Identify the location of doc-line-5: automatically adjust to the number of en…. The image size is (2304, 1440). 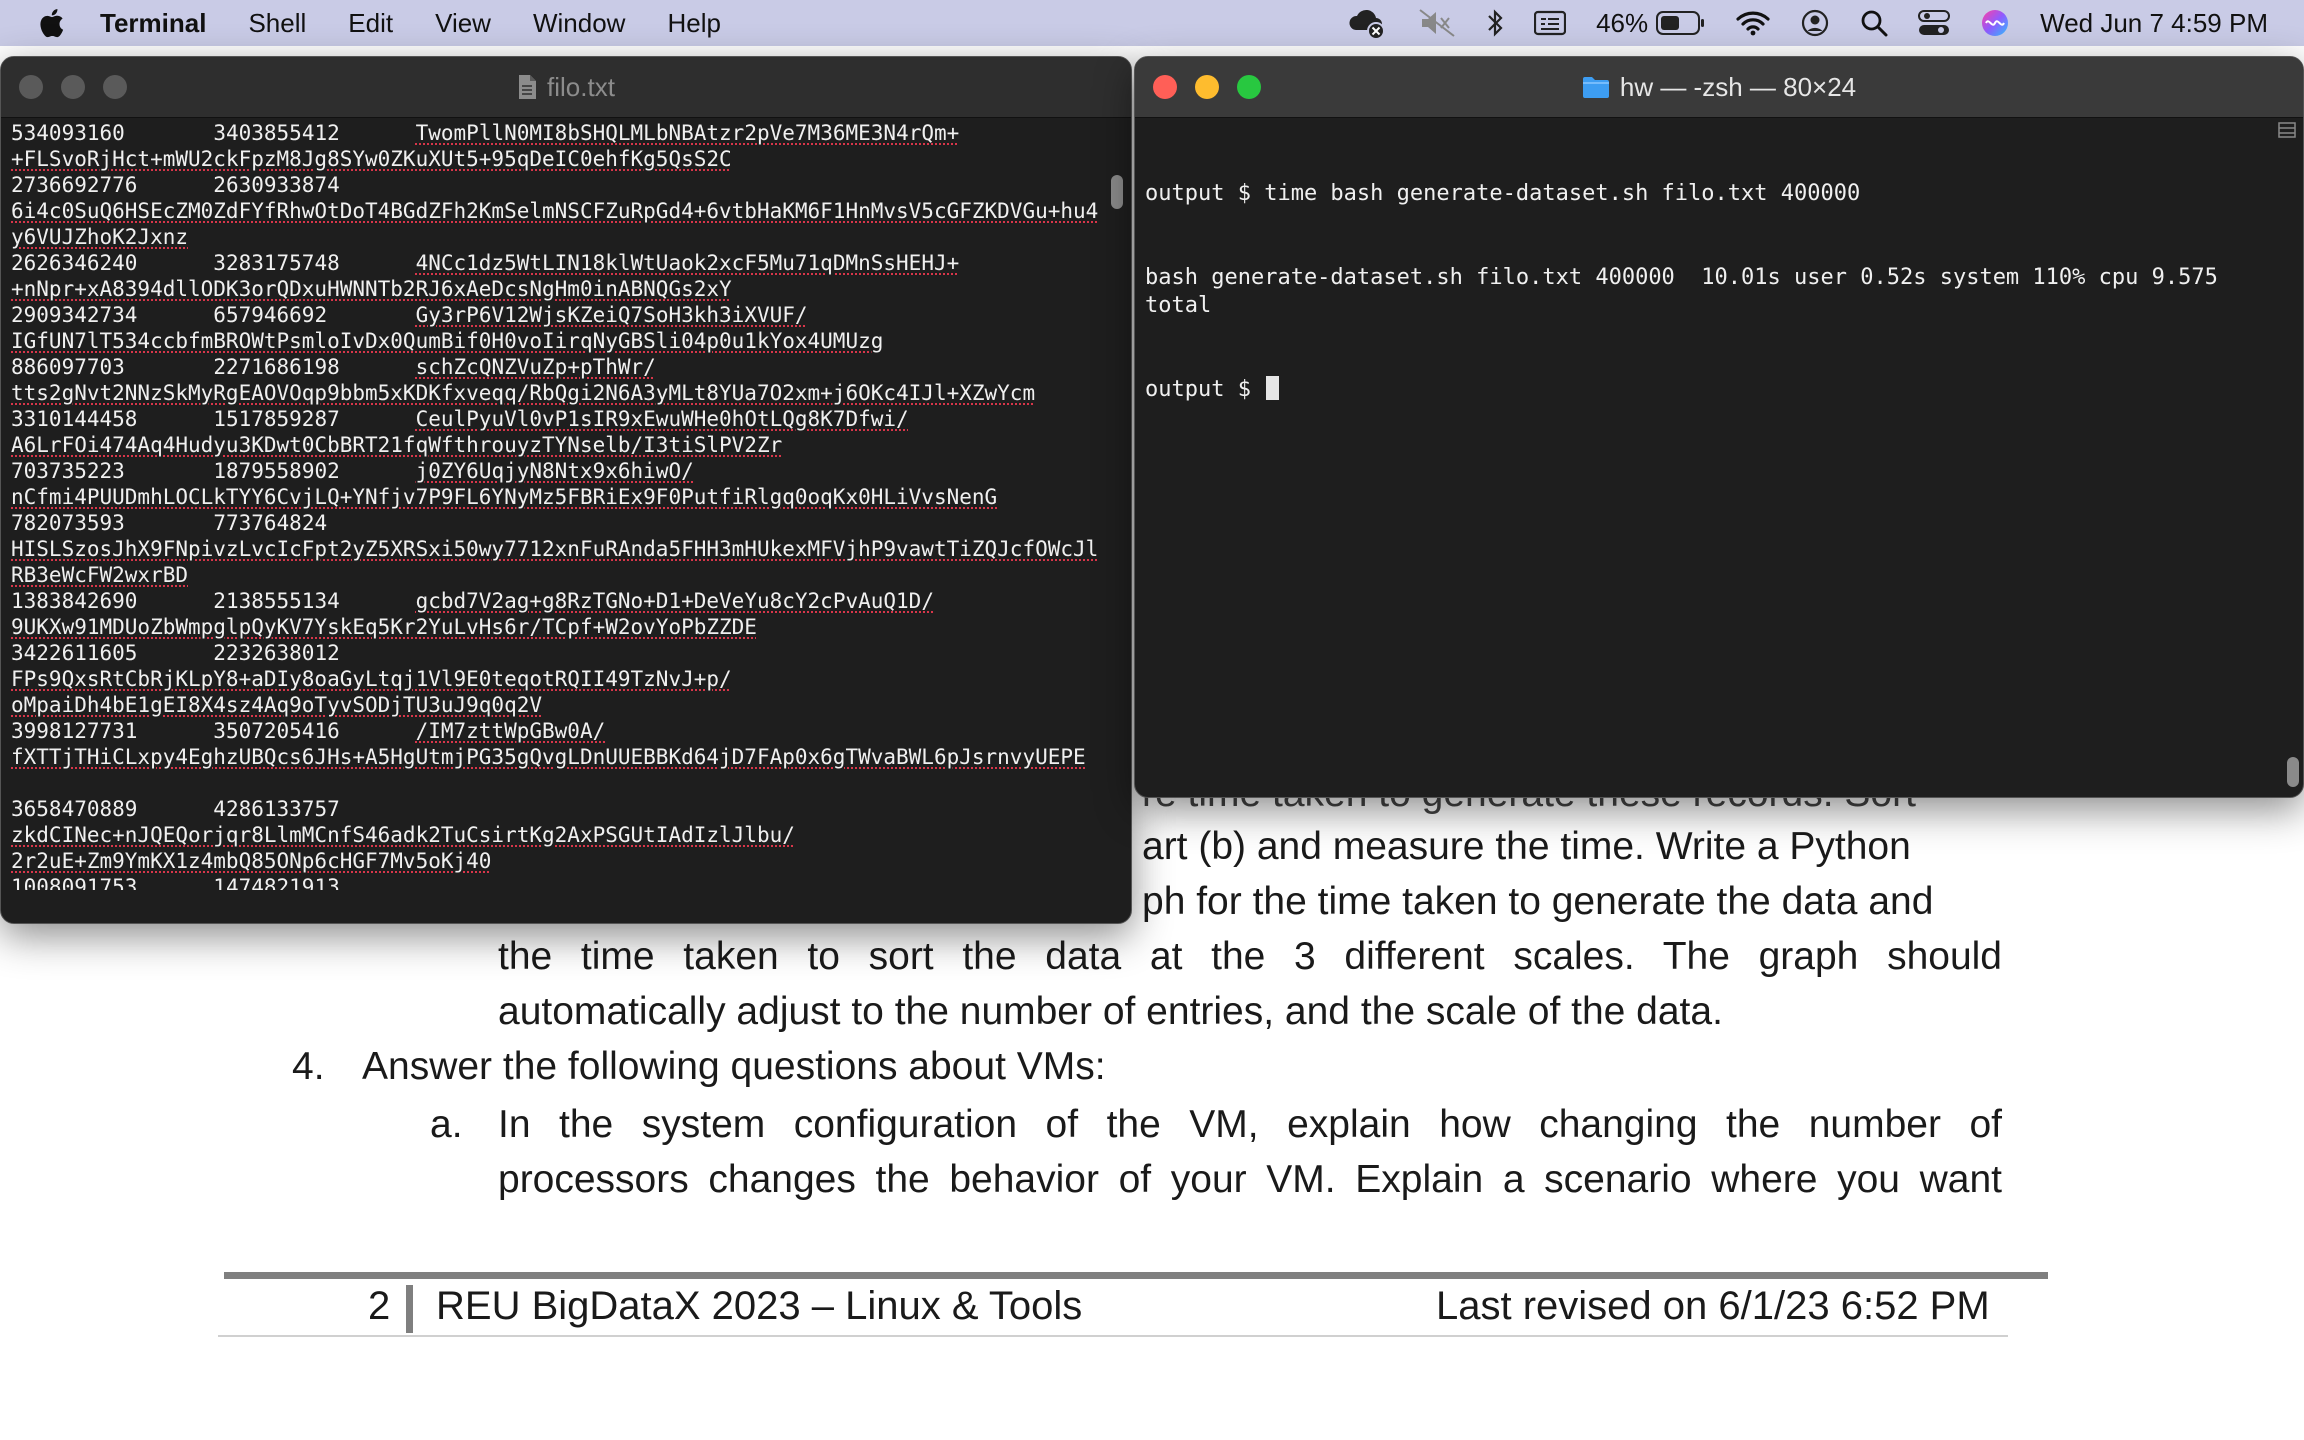
(1110, 1011).